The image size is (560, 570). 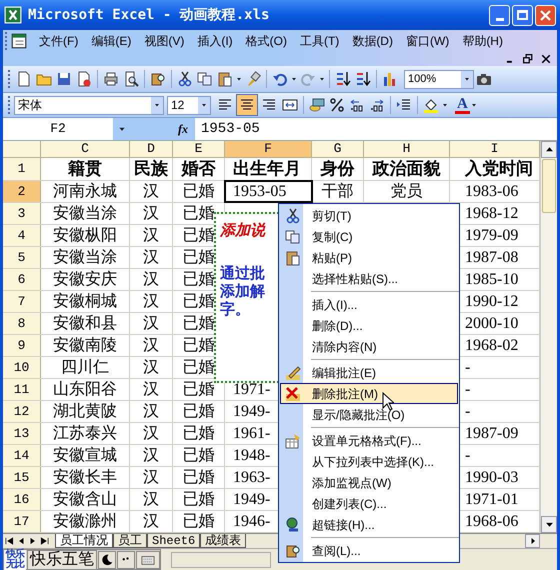 I want to click on printer-icon, so click(x=111, y=79).